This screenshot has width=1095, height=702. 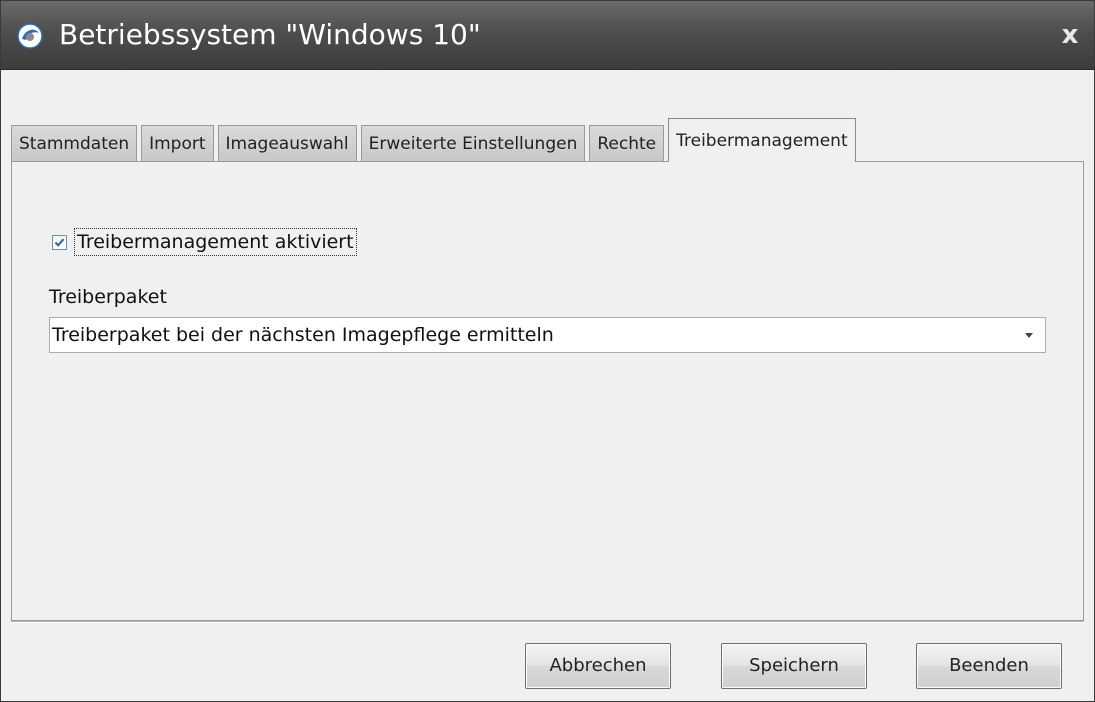 What do you see at coordinates (794, 666) in the screenshot?
I see `save-button: Speichern` at bounding box center [794, 666].